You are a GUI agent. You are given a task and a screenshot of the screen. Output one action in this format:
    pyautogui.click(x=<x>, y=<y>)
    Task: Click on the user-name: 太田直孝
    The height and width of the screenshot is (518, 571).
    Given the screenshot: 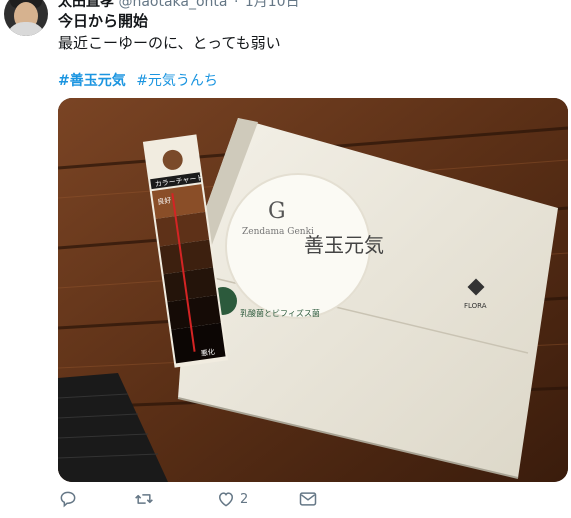 What is the action you would take?
    pyautogui.click(x=86, y=5)
    